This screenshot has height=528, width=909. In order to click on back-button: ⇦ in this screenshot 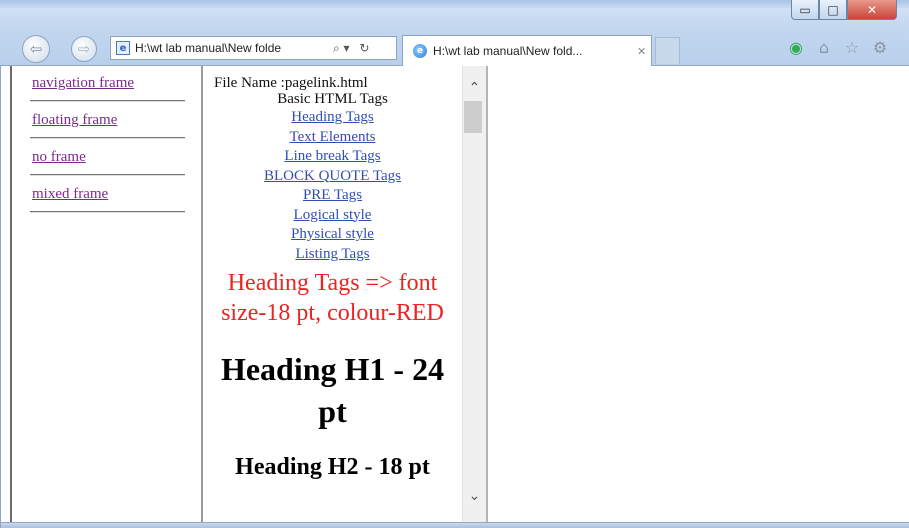, I will do `click(36, 49)`.